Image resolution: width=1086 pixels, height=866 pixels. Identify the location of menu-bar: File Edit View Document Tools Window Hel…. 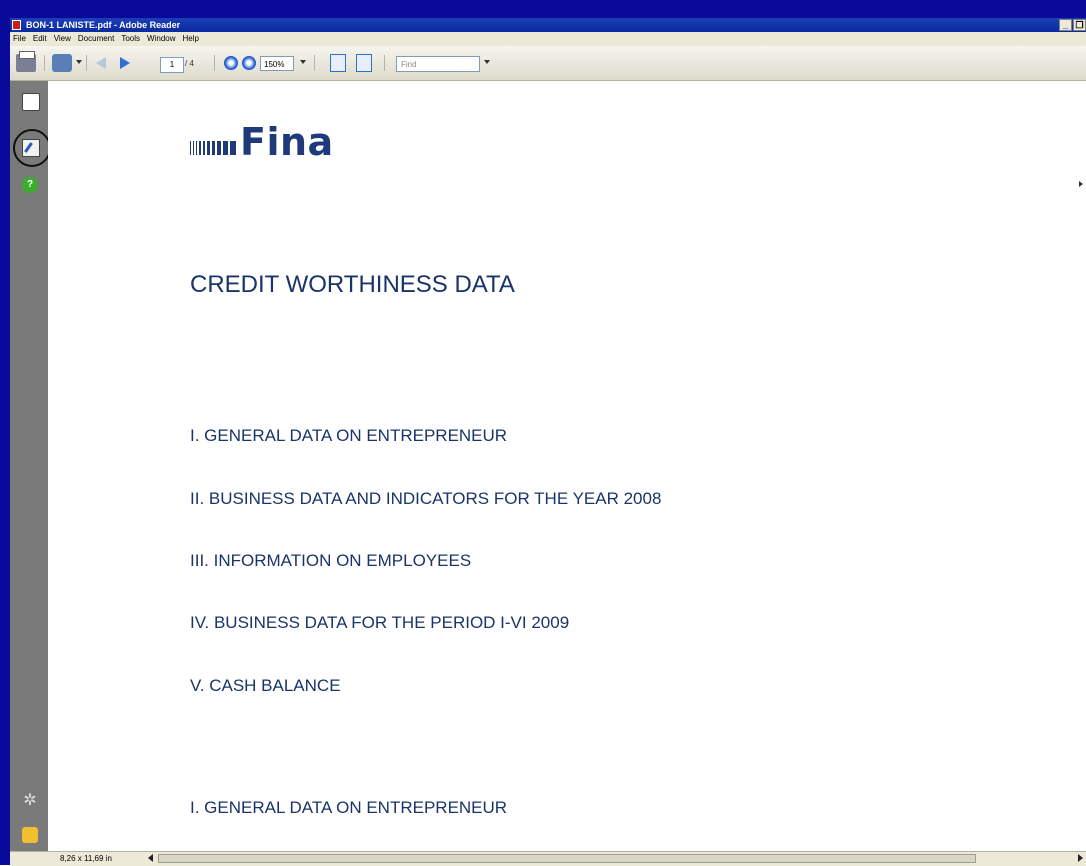
(548, 39).